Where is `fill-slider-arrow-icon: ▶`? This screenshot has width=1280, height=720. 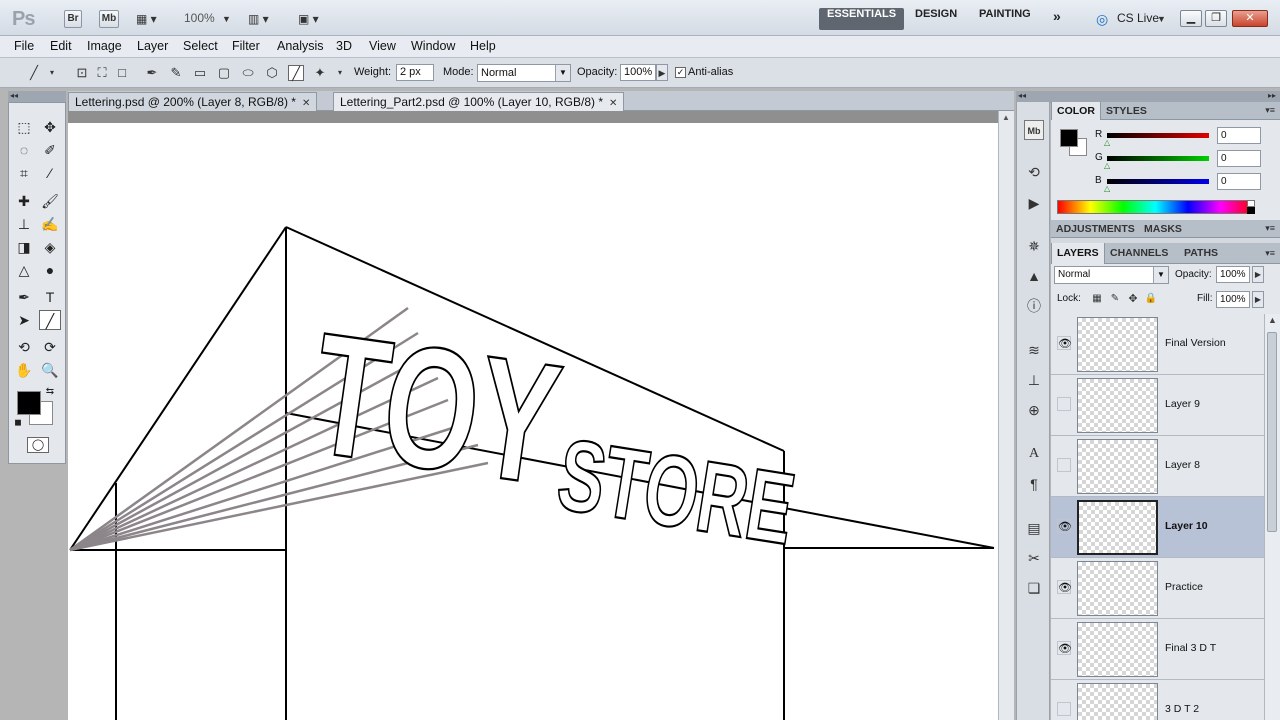 fill-slider-arrow-icon: ▶ is located at coordinates (1258, 299).